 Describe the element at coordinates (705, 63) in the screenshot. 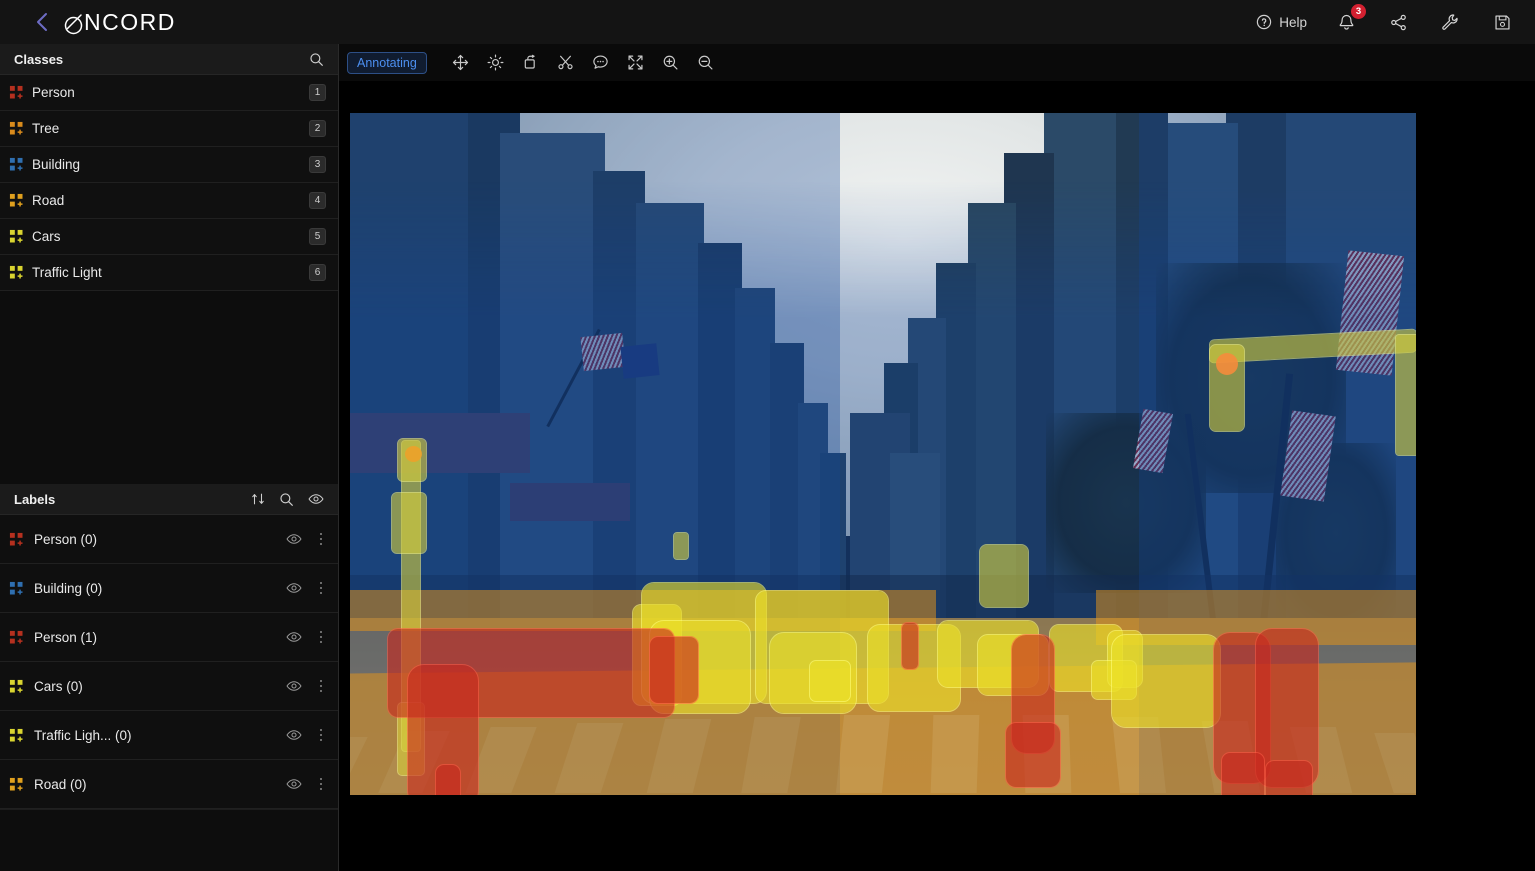

I see `zoom-out-tool-button` at that location.